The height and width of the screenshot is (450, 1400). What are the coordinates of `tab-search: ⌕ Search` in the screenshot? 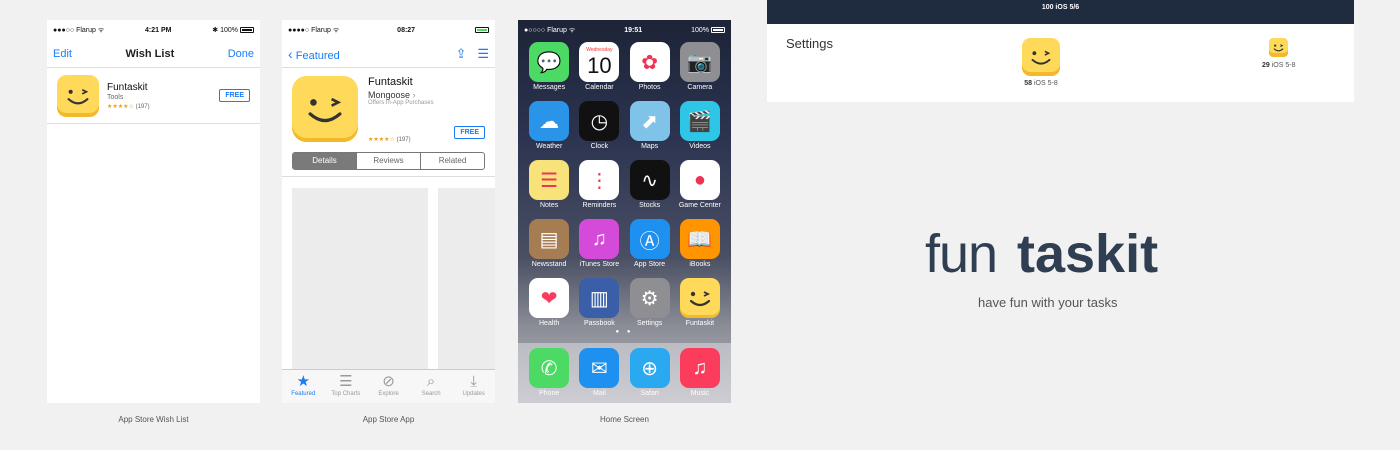 It's located at (431, 386).